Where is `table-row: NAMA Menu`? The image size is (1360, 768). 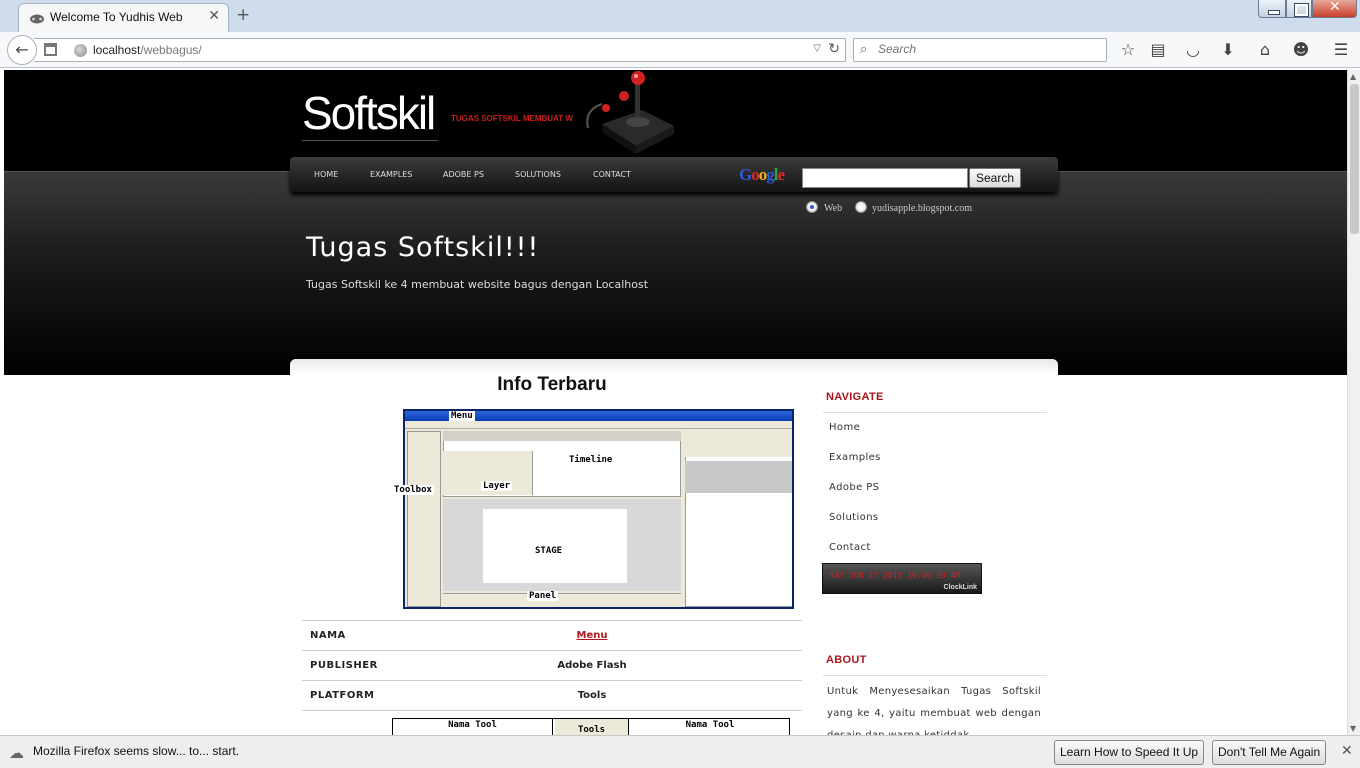
table-row: NAMA Menu is located at coordinates (552, 635).